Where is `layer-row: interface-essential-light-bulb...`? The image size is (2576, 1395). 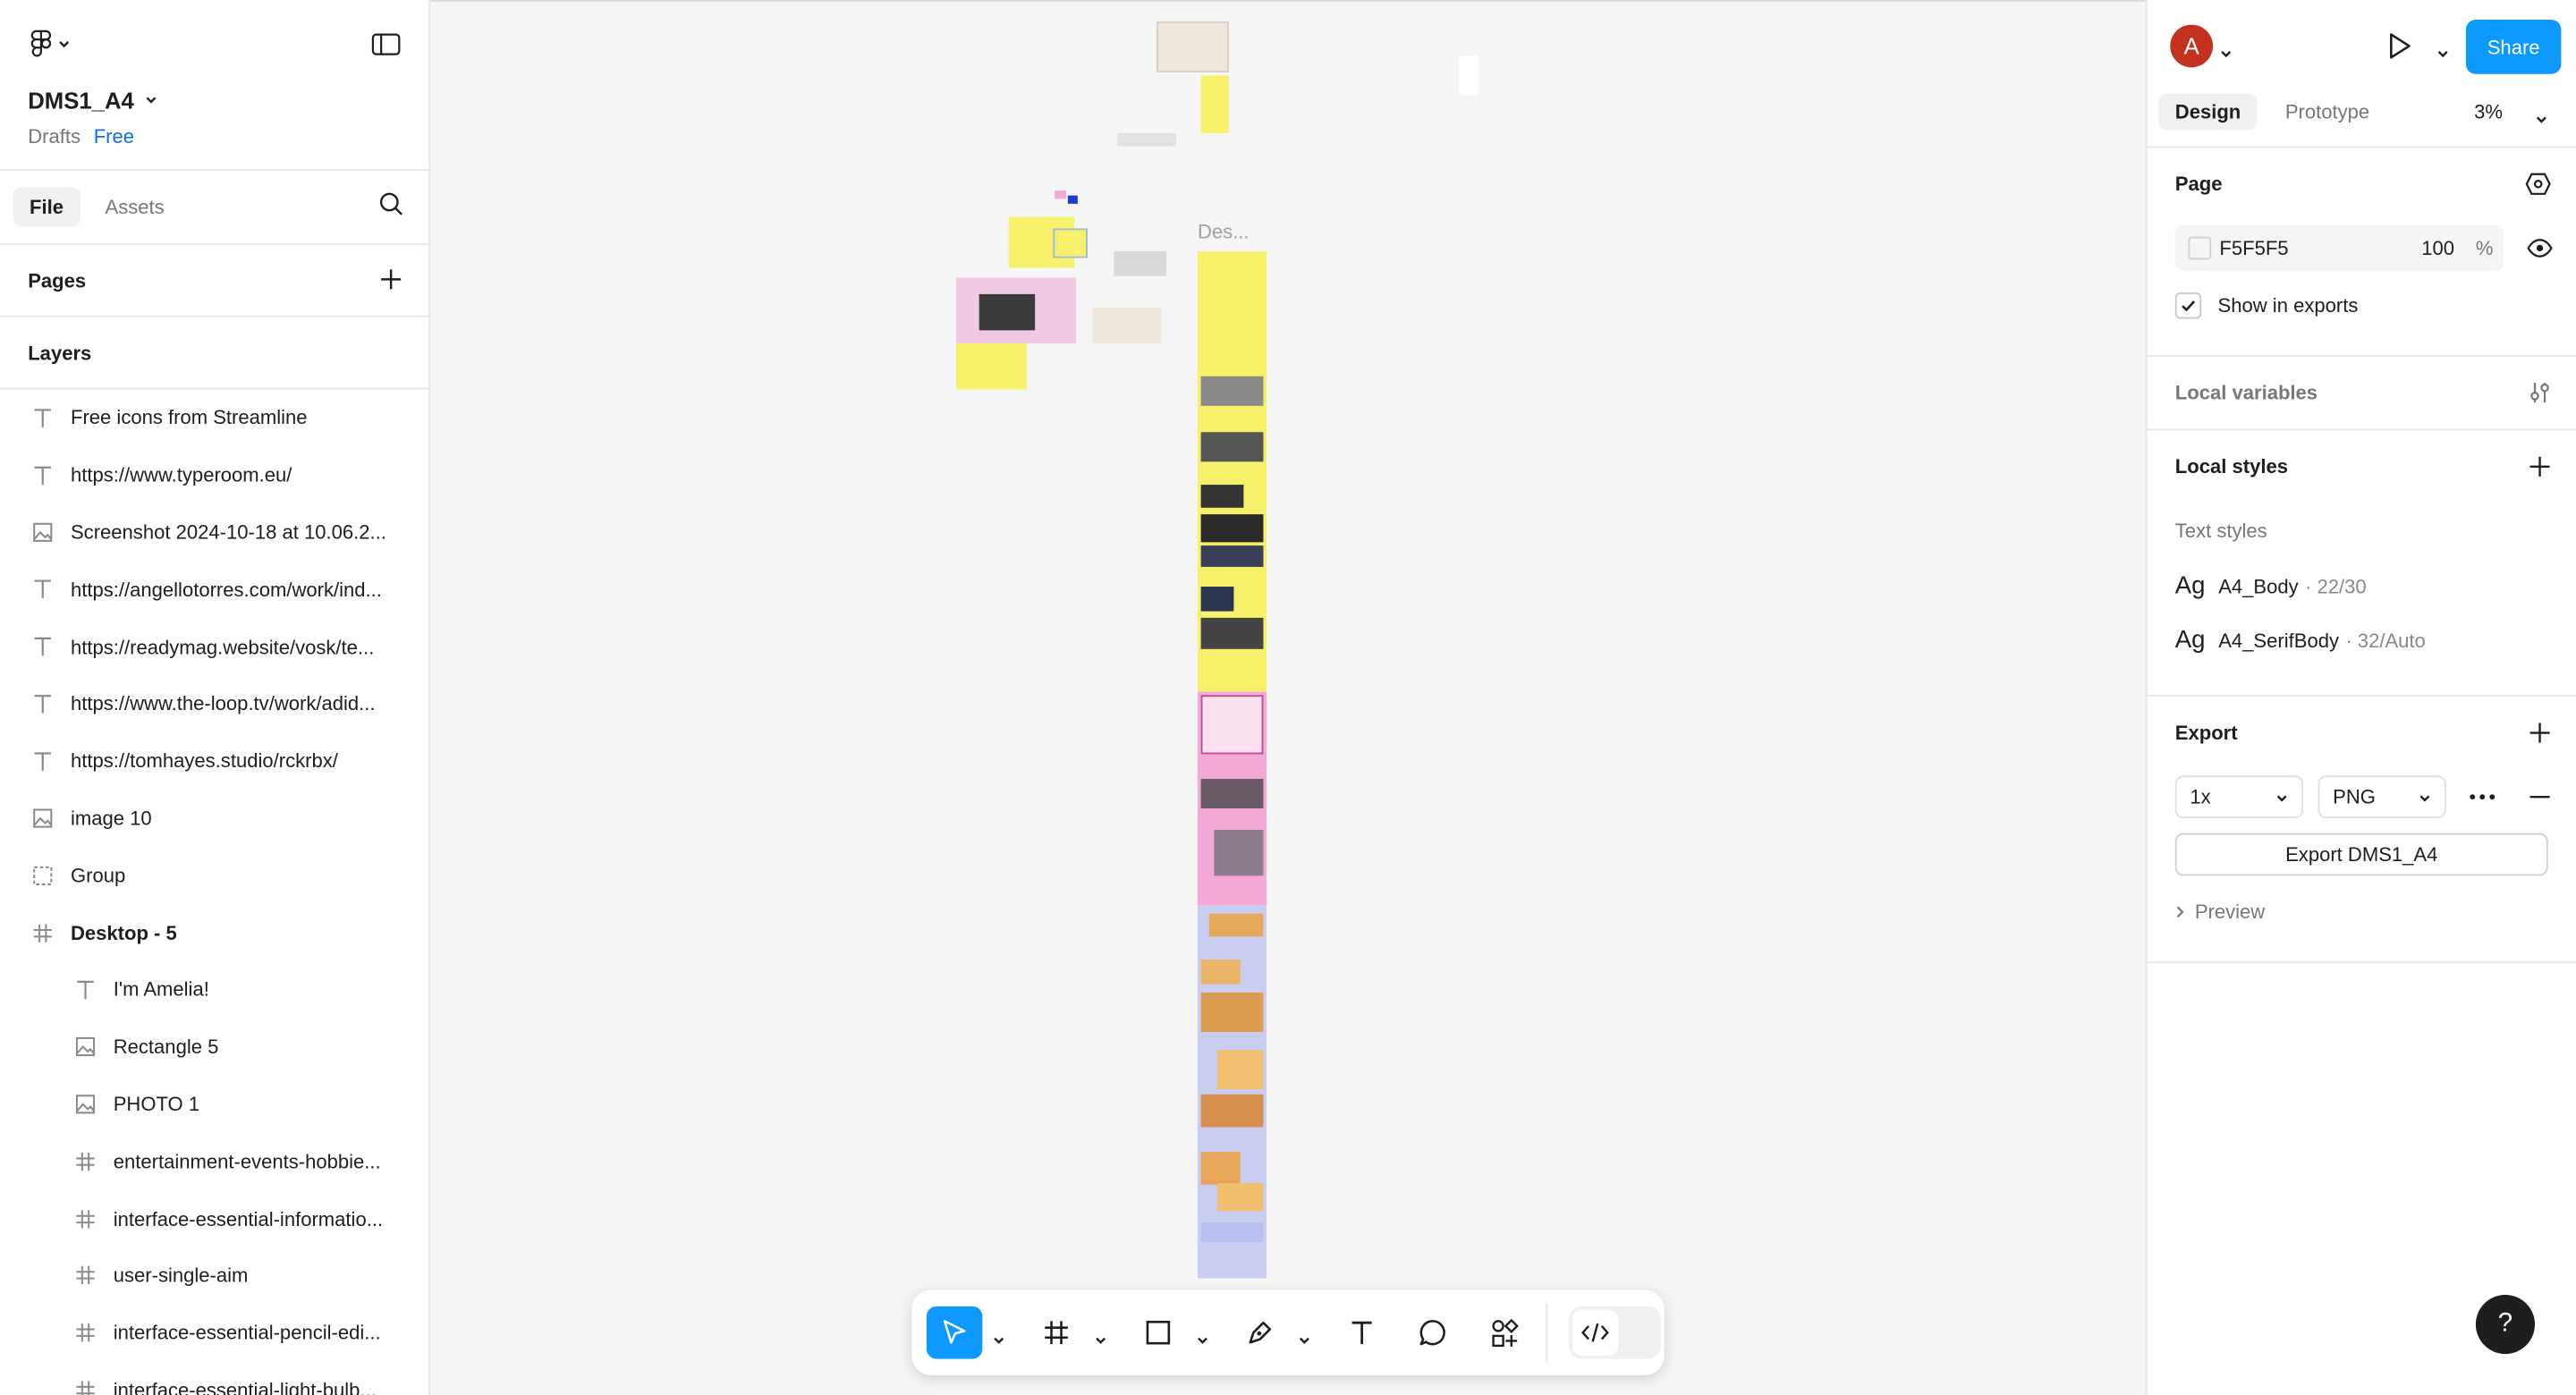
layer-row: interface-essential-light-bulb... is located at coordinates (214, 1378).